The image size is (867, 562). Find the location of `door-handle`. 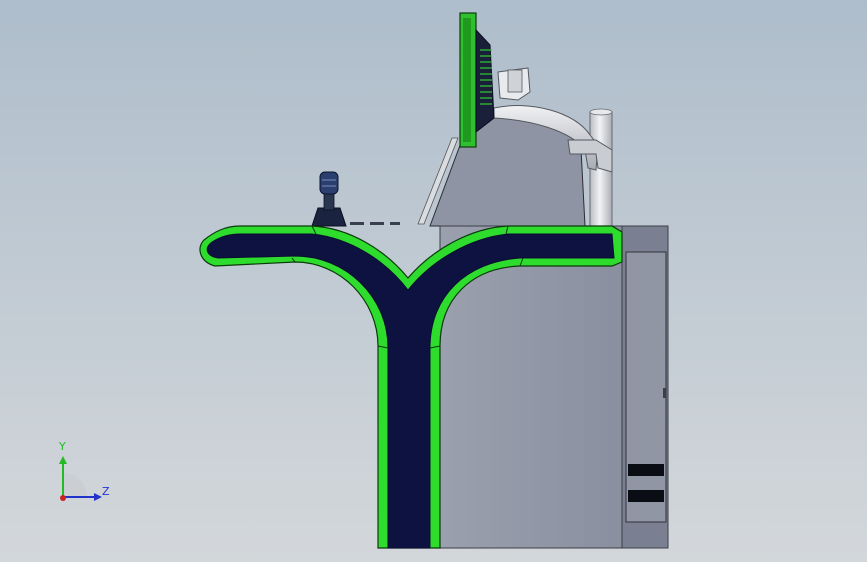

door-handle is located at coordinates (664, 393).